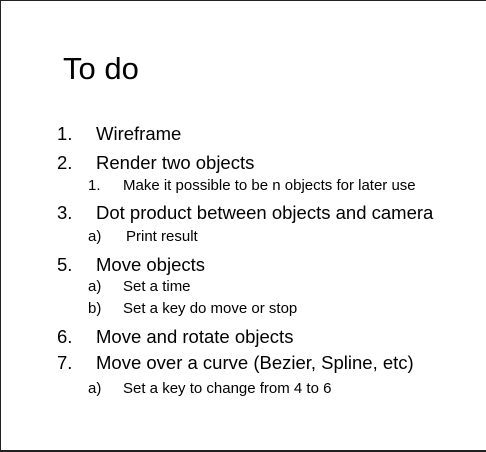 The width and height of the screenshot is (486, 452). What do you see at coordinates (227, 388) in the screenshot?
I see `list-text: Set a key to change from 4 to 6` at bounding box center [227, 388].